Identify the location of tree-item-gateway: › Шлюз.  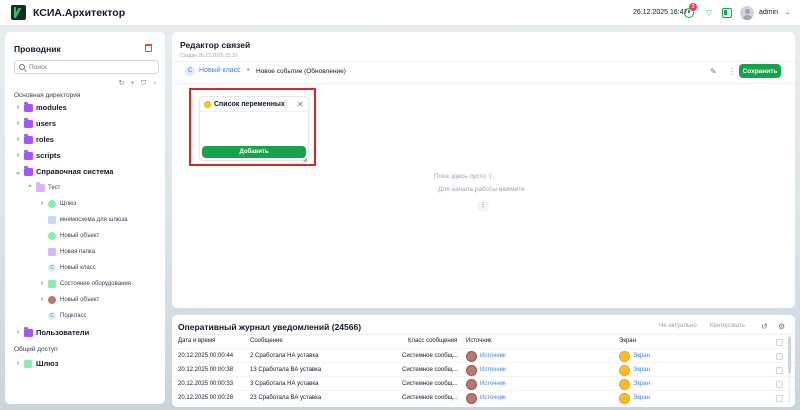
(57, 203).